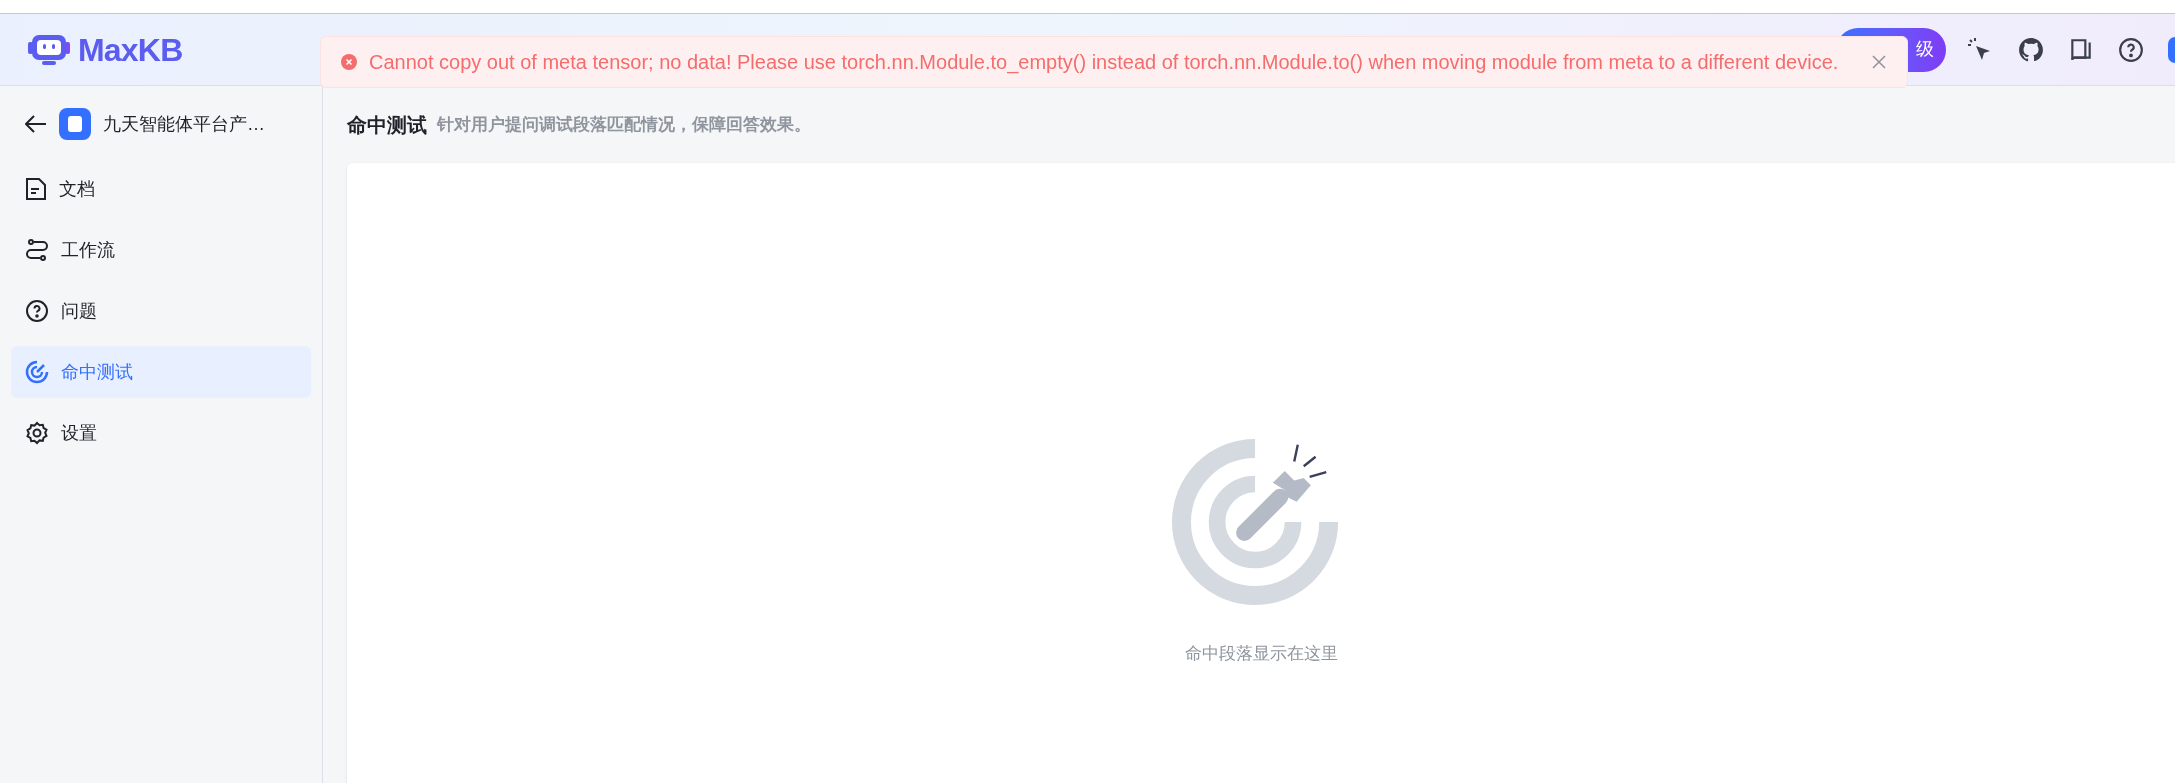 The width and height of the screenshot is (2175, 783). What do you see at coordinates (75, 124) in the screenshot?
I see `document-app-icon` at bounding box center [75, 124].